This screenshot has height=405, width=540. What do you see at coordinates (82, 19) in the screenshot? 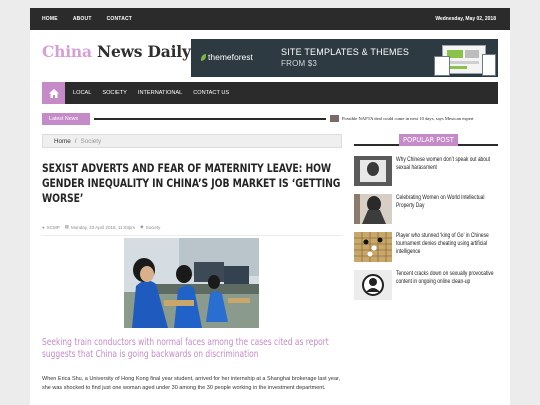
I see `top-nav-about: ABOUT` at bounding box center [82, 19].